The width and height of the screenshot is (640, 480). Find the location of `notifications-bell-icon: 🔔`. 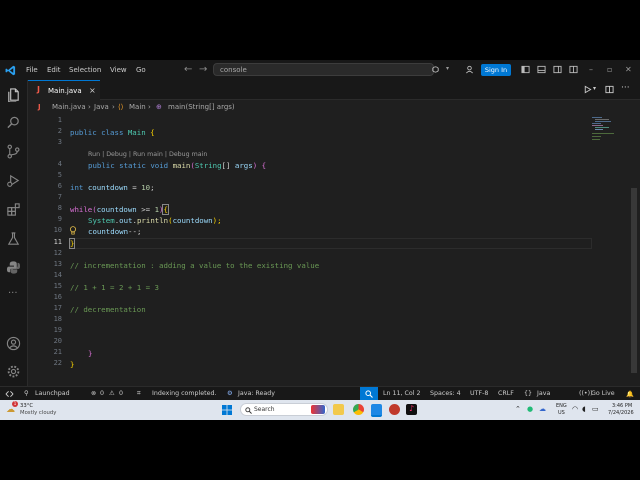

notifications-bell-icon: 🔔 is located at coordinates (630, 394).